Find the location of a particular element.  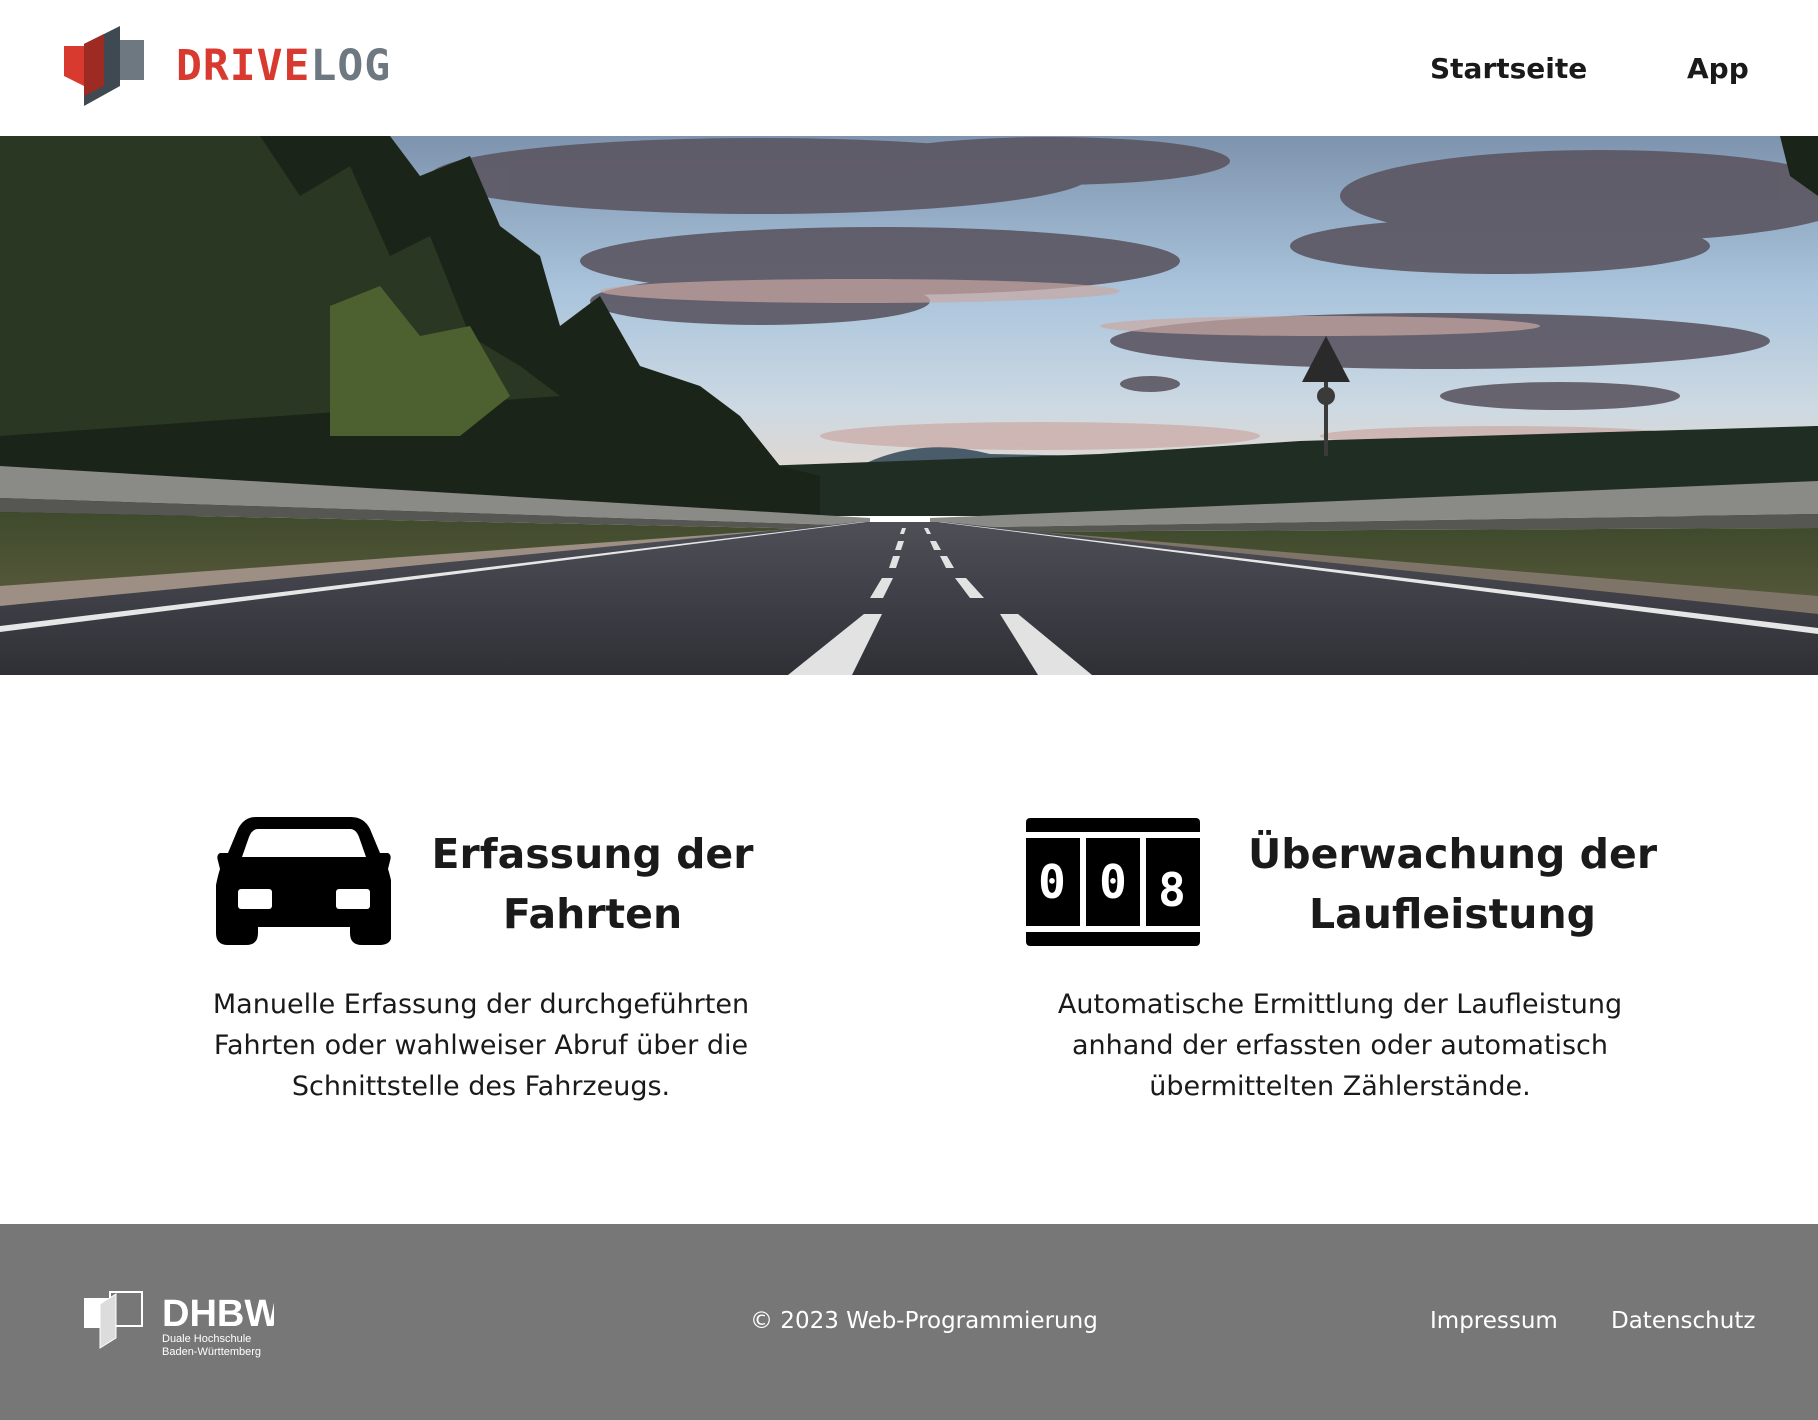

odometer-digit-2: 0 is located at coordinates (1113, 882).